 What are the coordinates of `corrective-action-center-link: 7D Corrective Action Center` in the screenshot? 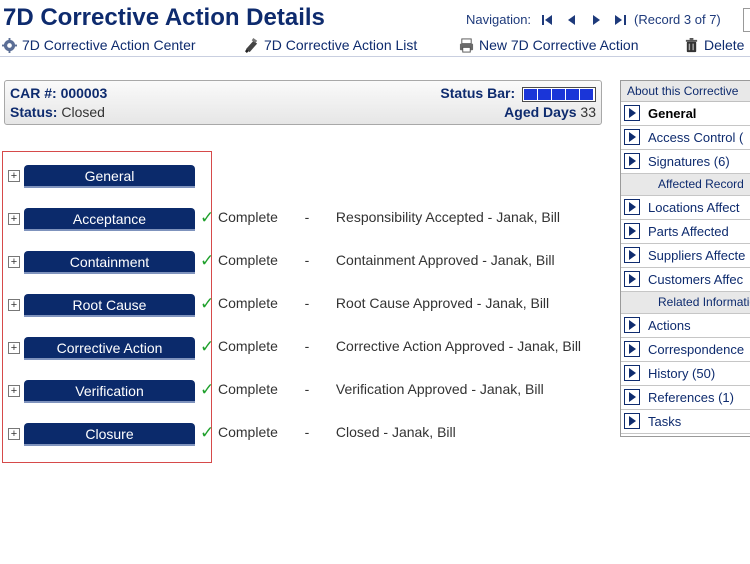 It's located at (99, 45).